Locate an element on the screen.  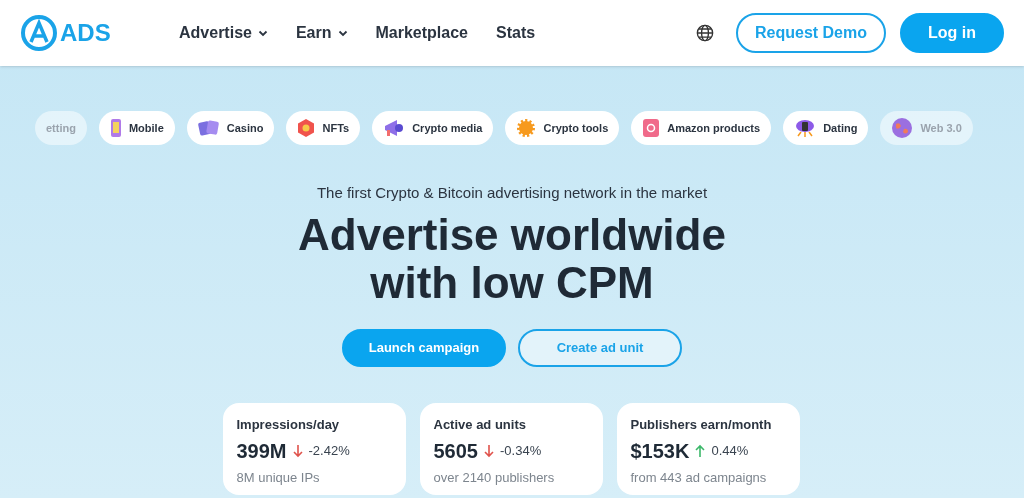
category-chip: Crypto media is located at coordinates (433, 128).